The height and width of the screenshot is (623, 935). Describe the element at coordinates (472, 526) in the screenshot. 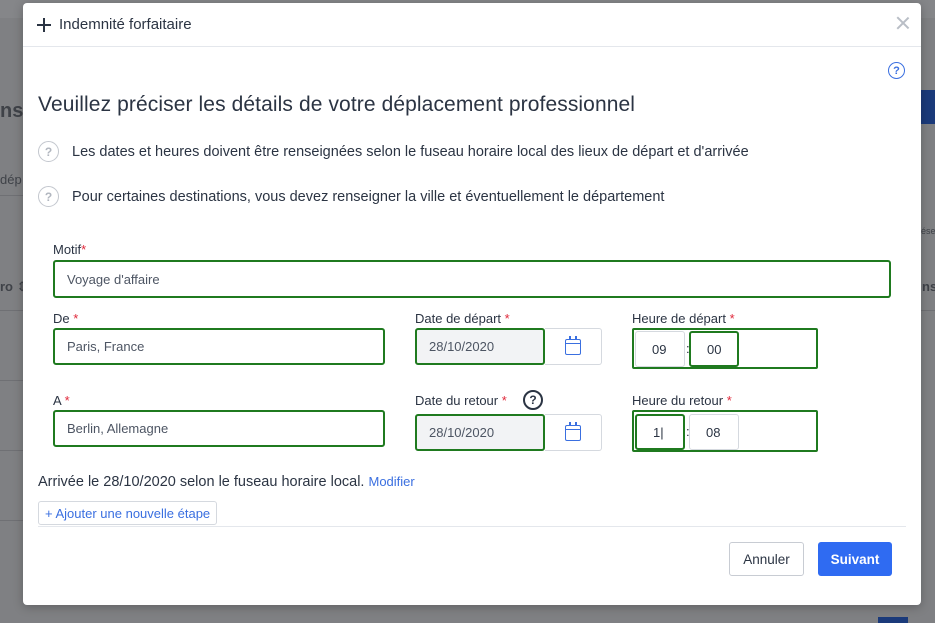

I see `footer-divider` at that location.